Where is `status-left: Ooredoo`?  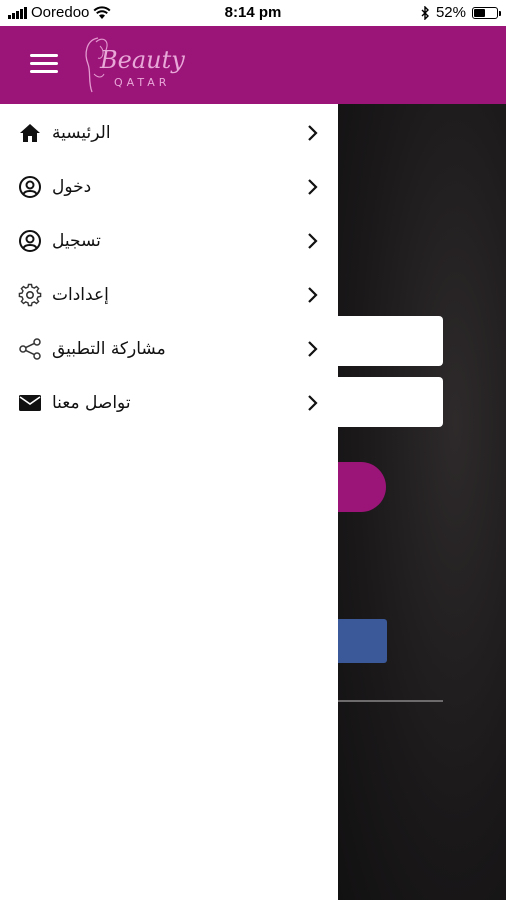
status-left: Ooredoo is located at coordinates (59, 12).